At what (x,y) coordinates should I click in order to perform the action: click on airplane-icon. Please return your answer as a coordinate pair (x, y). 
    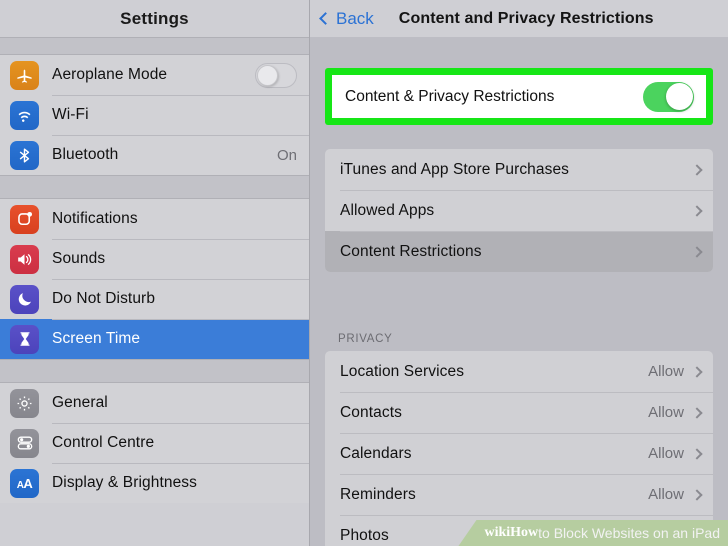
    Looking at the image, I should click on (24, 75).